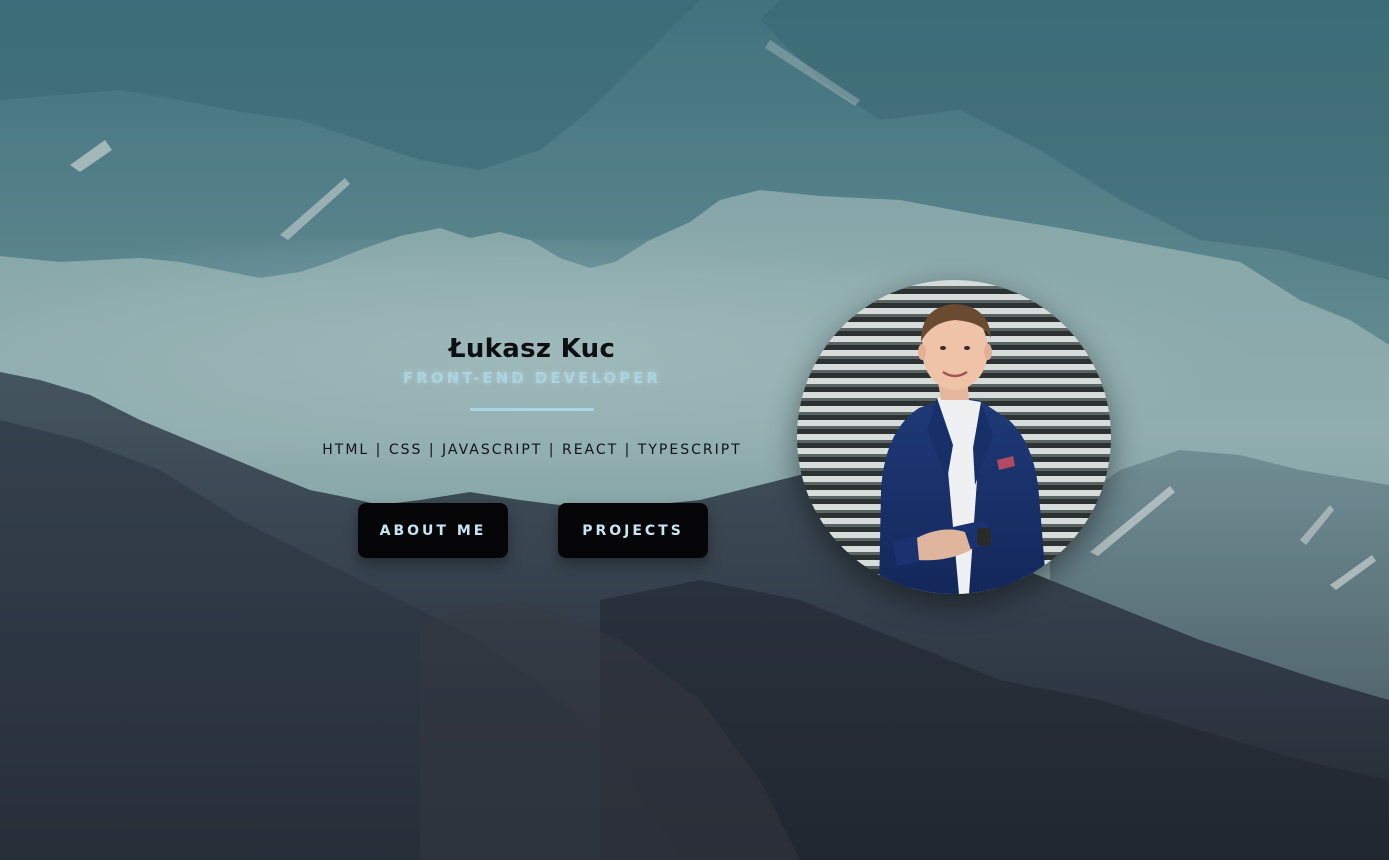  What do you see at coordinates (433, 530) in the screenshot?
I see `about-me-button: ABOUT ME` at bounding box center [433, 530].